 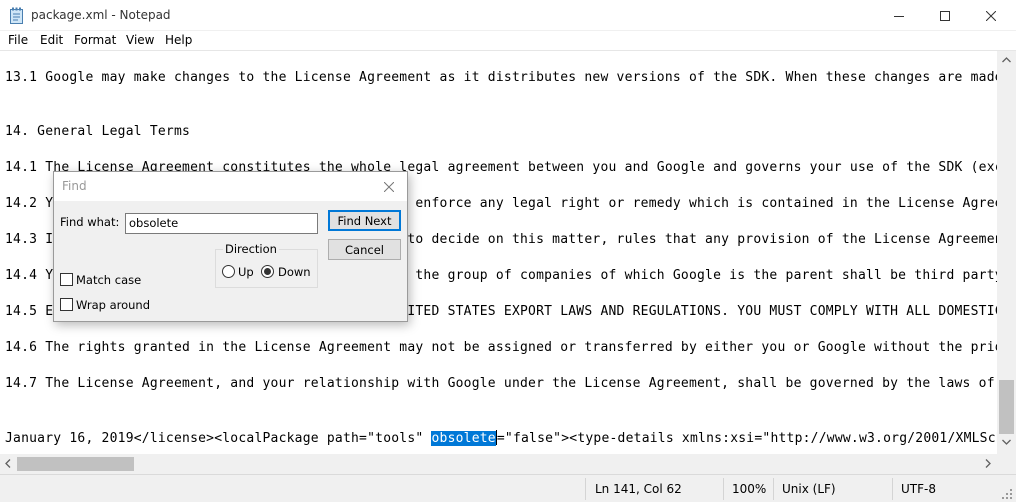 I want to click on direction-down-label: Down, so click(x=294, y=272).